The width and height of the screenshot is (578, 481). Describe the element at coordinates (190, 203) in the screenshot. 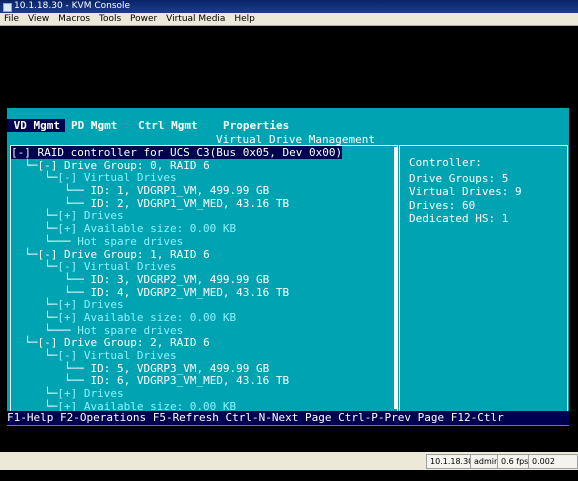

I see `tree-node-label: ID: 2, VDGRP1_VM_MED, 43.16 TB` at that location.